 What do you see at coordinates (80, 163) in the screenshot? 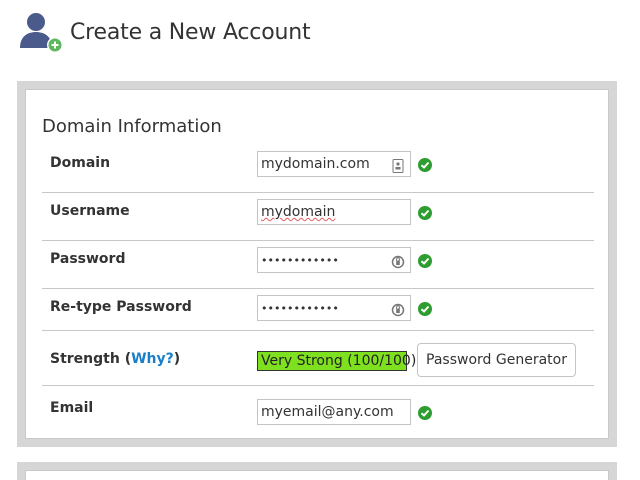
I see `domain-label: Domain` at bounding box center [80, 163].